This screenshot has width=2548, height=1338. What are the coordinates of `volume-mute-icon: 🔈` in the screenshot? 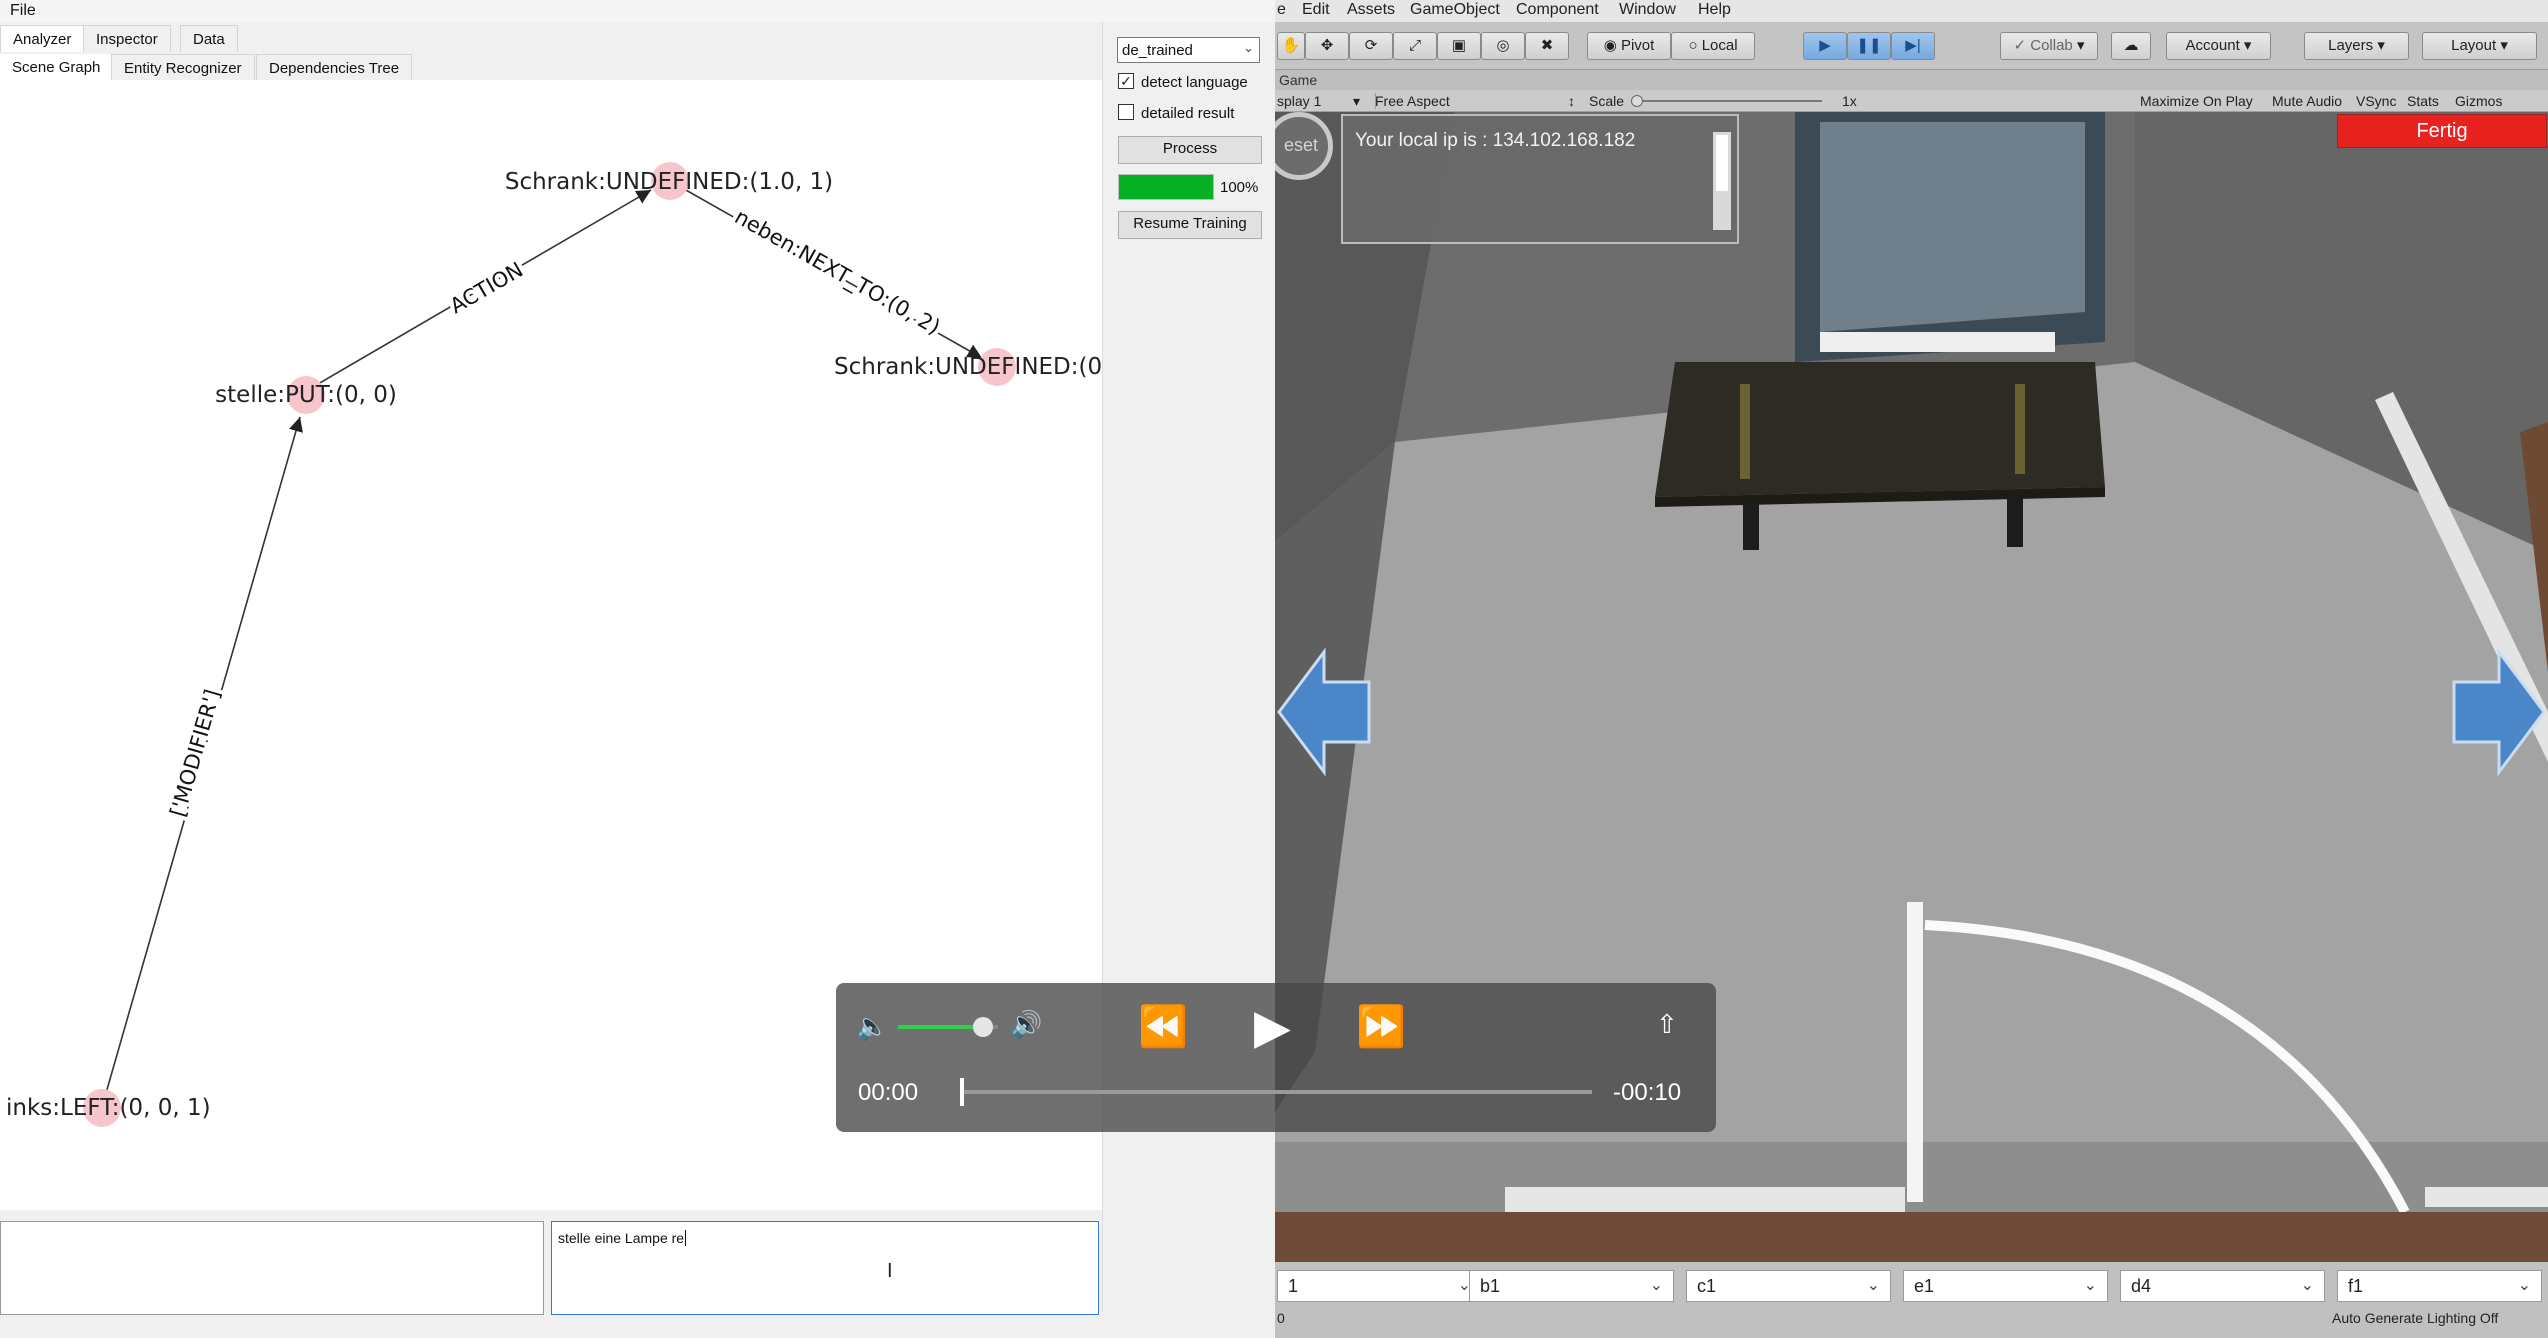 It's located at (872, 1026).